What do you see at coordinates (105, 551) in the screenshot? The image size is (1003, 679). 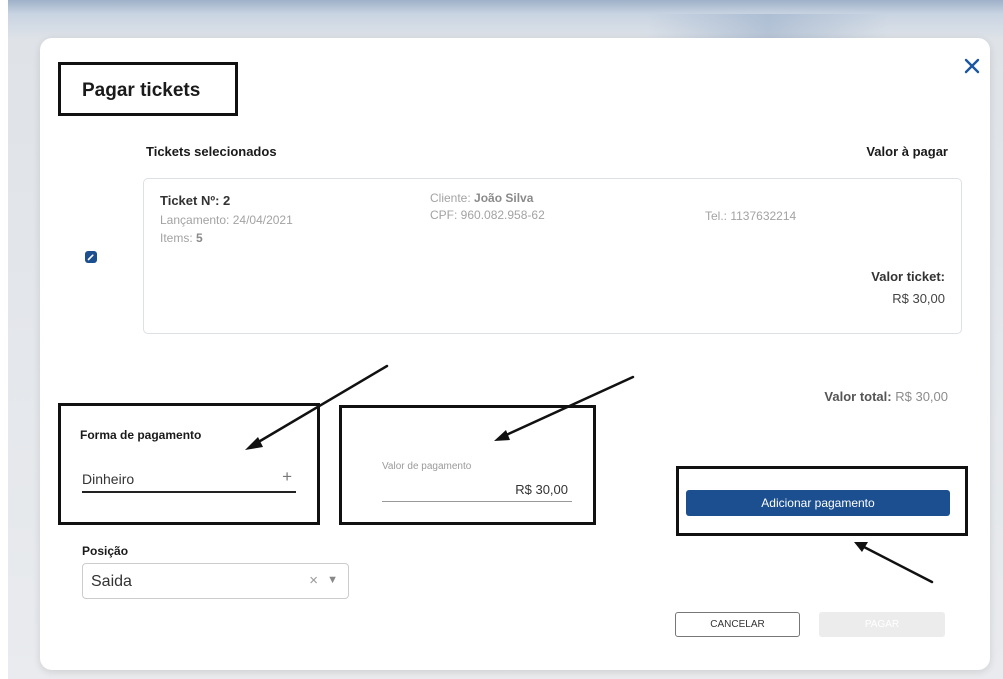 I see `position-label: Posição` at bounding box center [105, 551].